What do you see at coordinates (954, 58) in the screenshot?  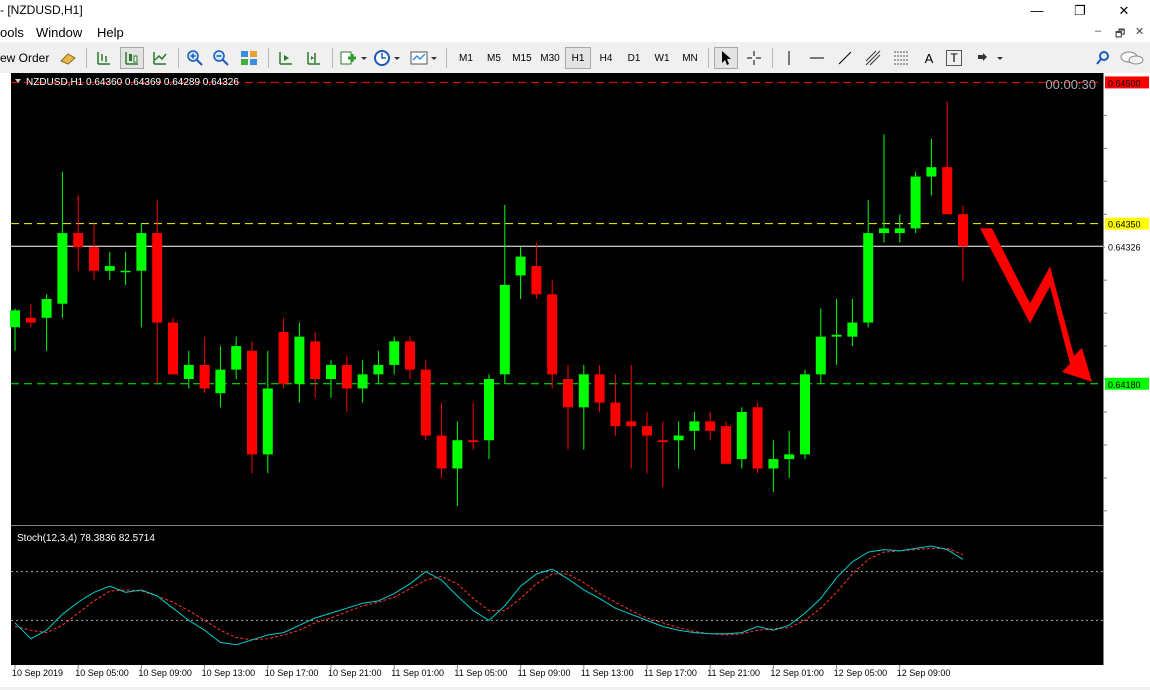 I see `text-label-icon: T` at bounding box center [954, 58].